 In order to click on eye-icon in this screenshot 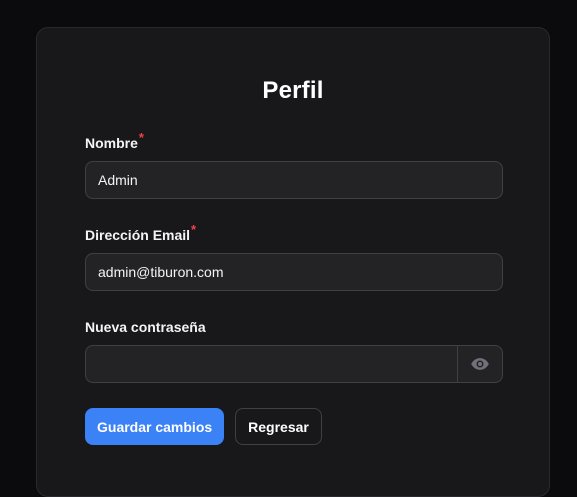, I will do `click(480, 364)`.